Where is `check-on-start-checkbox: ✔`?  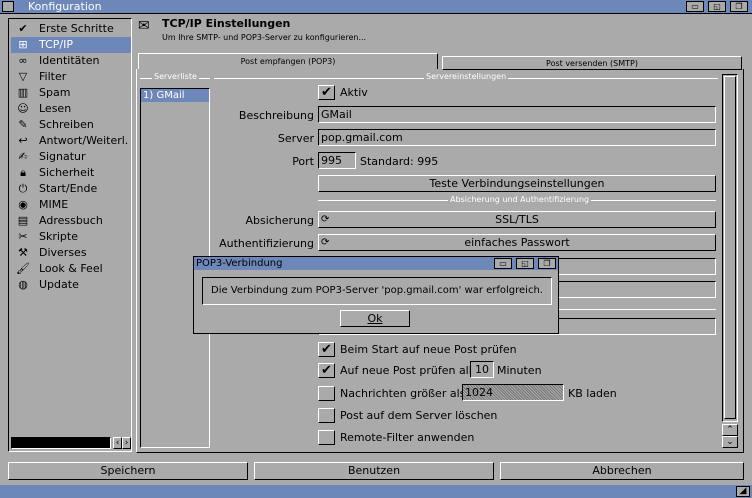 check-on-start-checkbox: ✔ is located at coordinates (326, 349).